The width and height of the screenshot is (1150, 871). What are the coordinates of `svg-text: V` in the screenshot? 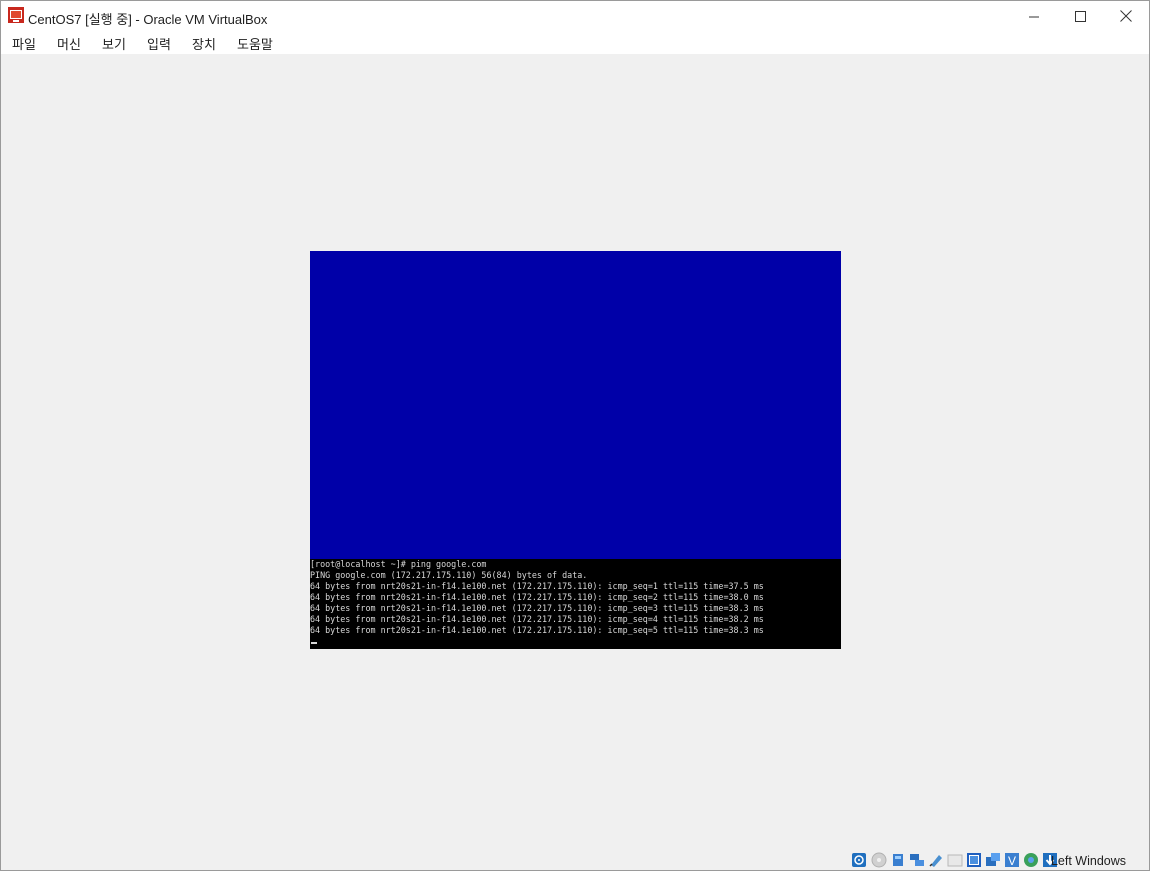 It's located at (1012, 861).